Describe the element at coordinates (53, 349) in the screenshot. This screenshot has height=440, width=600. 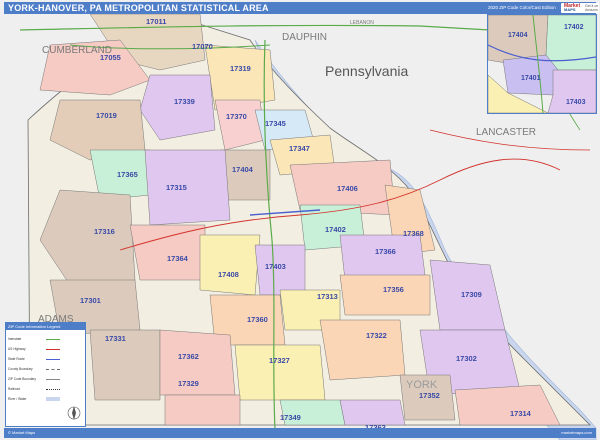
I see `legend-highway-symbol` at that location.